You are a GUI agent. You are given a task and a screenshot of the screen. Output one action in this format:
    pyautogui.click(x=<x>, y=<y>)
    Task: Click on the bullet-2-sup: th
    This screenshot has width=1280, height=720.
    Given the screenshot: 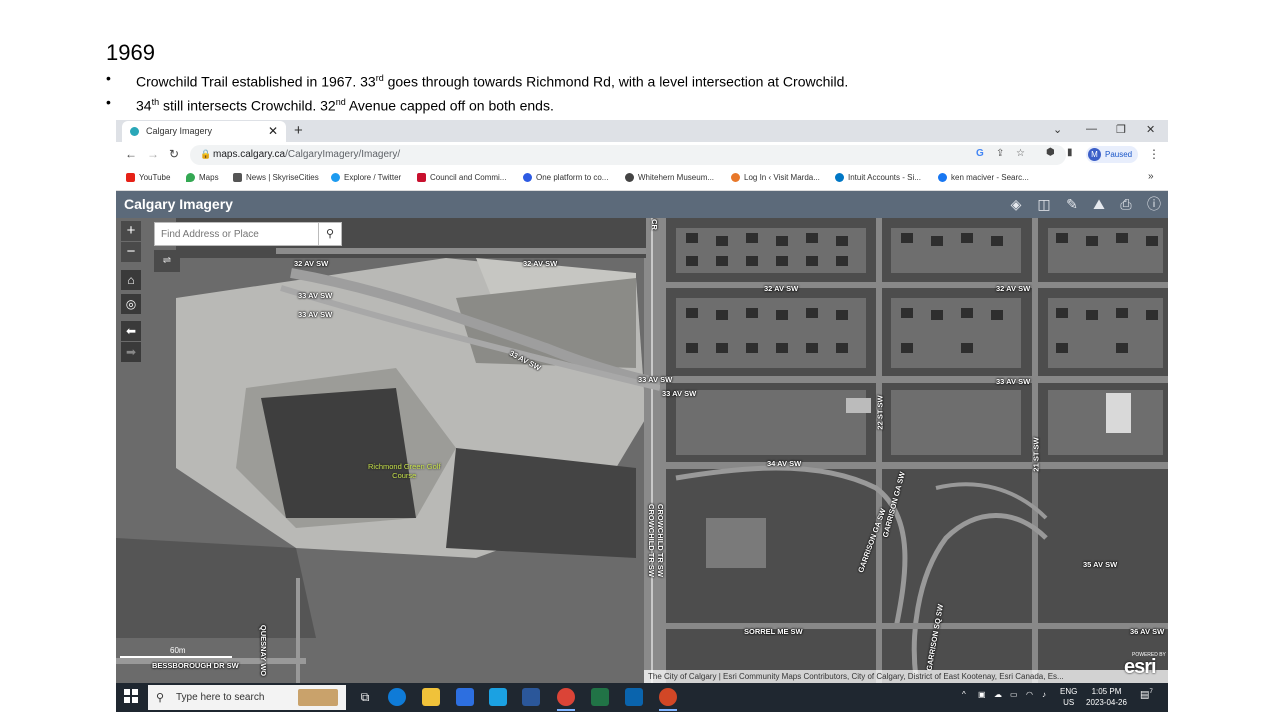 What is the action you would take?
    pyautogui.click(x=155, y=101)
    